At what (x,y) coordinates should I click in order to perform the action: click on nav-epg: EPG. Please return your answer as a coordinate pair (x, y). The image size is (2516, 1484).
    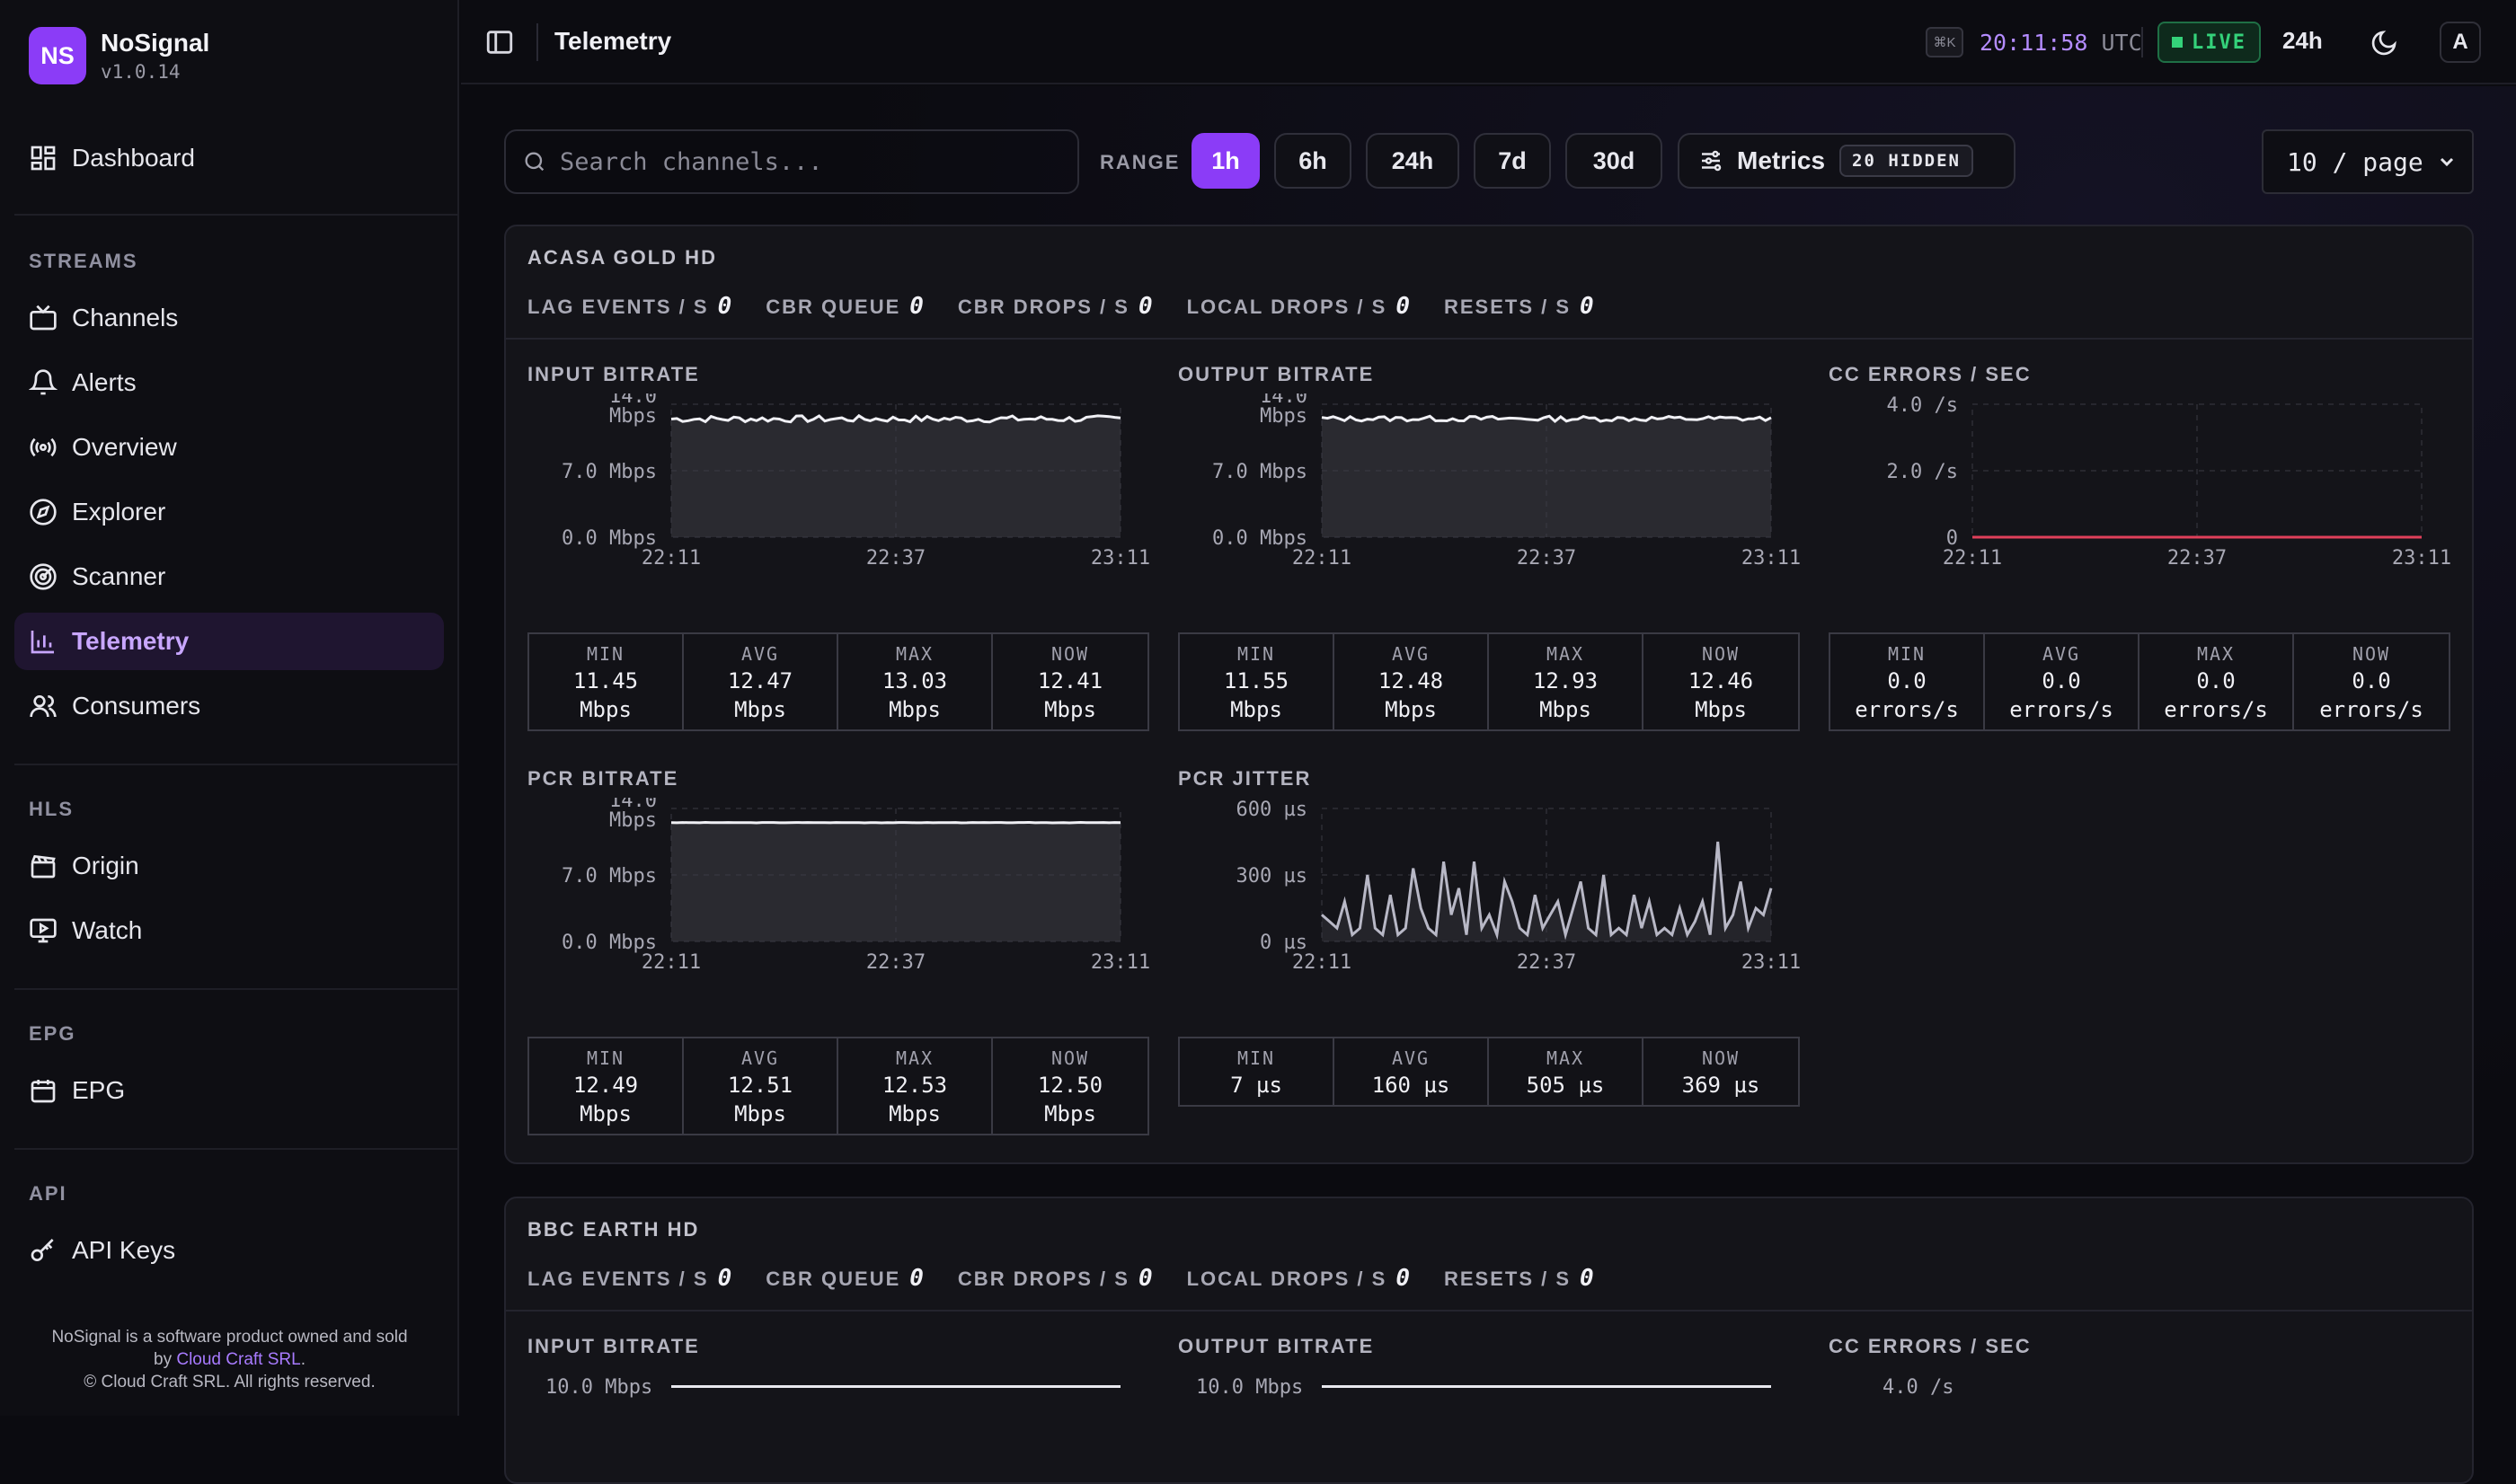
    Looking at the image, I should click on (229, 1090).